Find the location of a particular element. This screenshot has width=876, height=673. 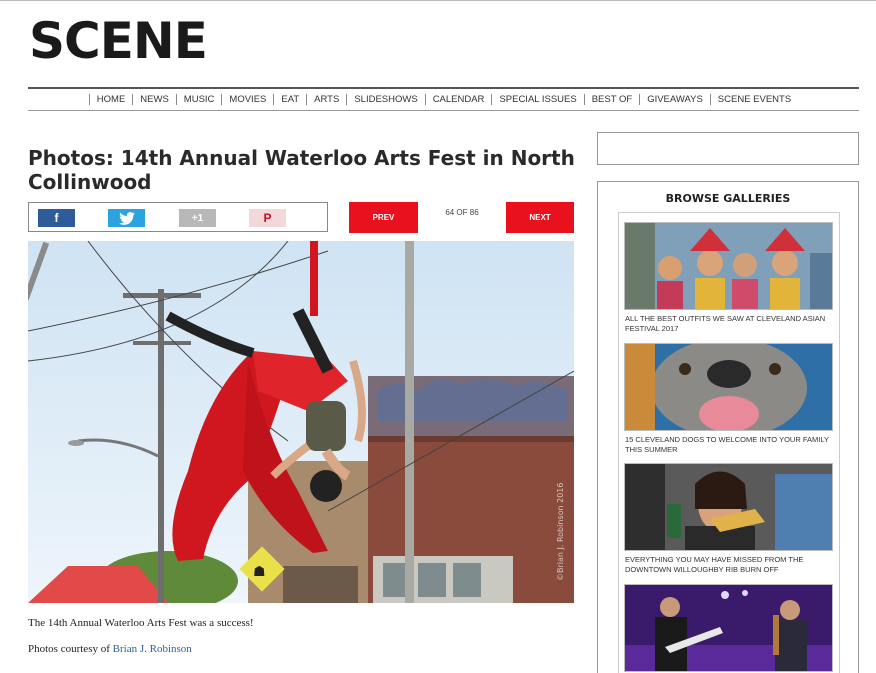

browse-galleries-title: BROWSE GALLERIES is located at coordinates (728, 198).